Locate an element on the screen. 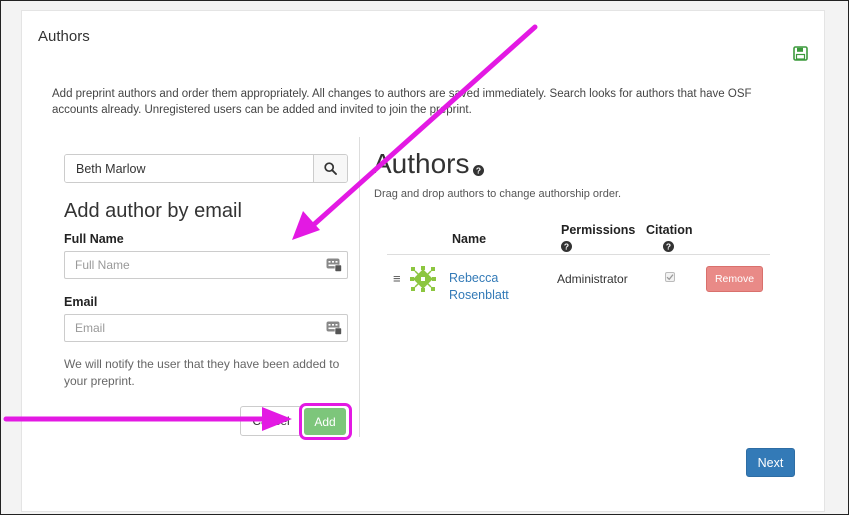  author-name-link: Rebecca Rosenblatt is located at coordinates (489, 287).